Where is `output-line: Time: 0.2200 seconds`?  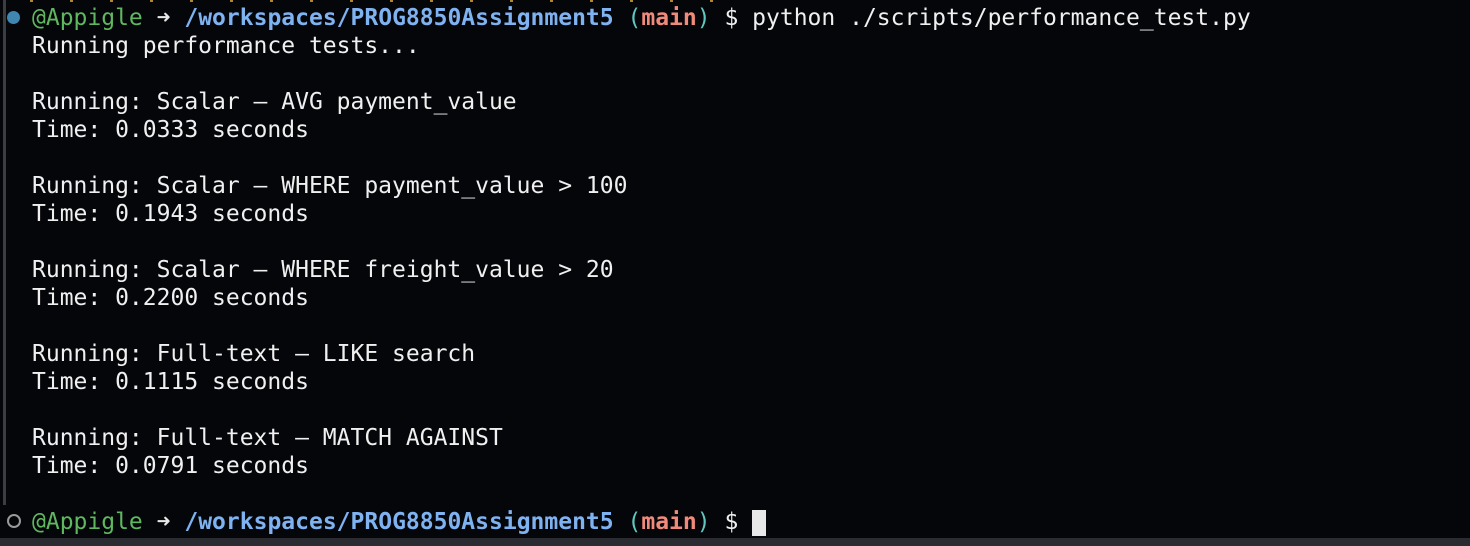
output-line: Time: 0.2200 seconds is located at coordinates (170, 298).